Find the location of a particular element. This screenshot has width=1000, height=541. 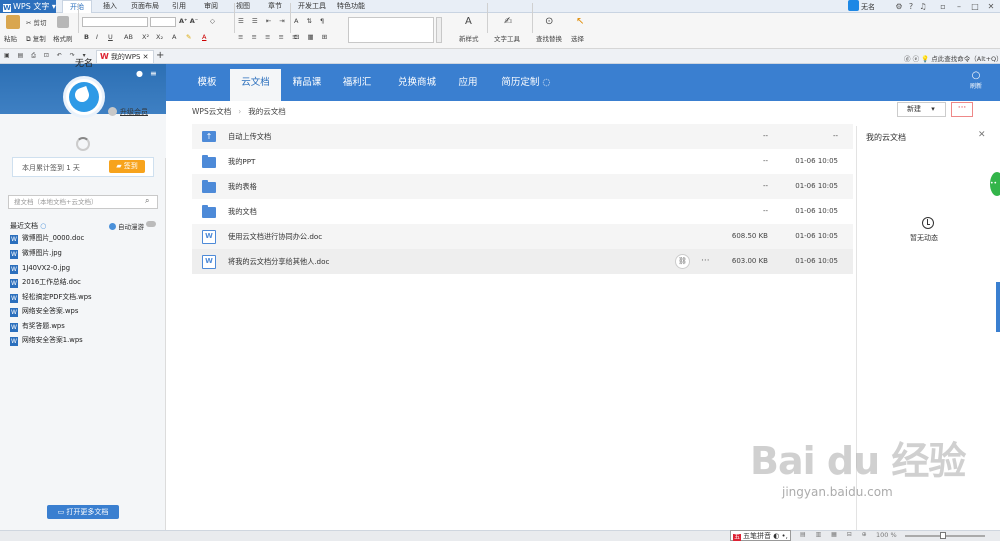

share-link-icon: ⛓ is located at coordinates (682, 261).